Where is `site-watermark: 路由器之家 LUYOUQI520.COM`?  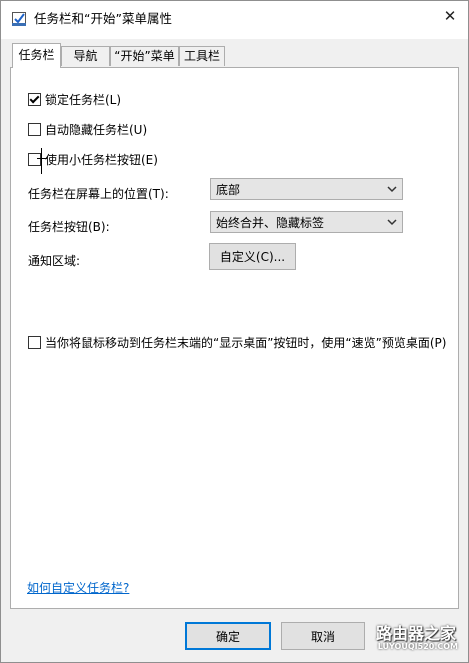 site-watermark: 路由器之家 LUYOUQI520.COM is located at coordinates (404, 638).